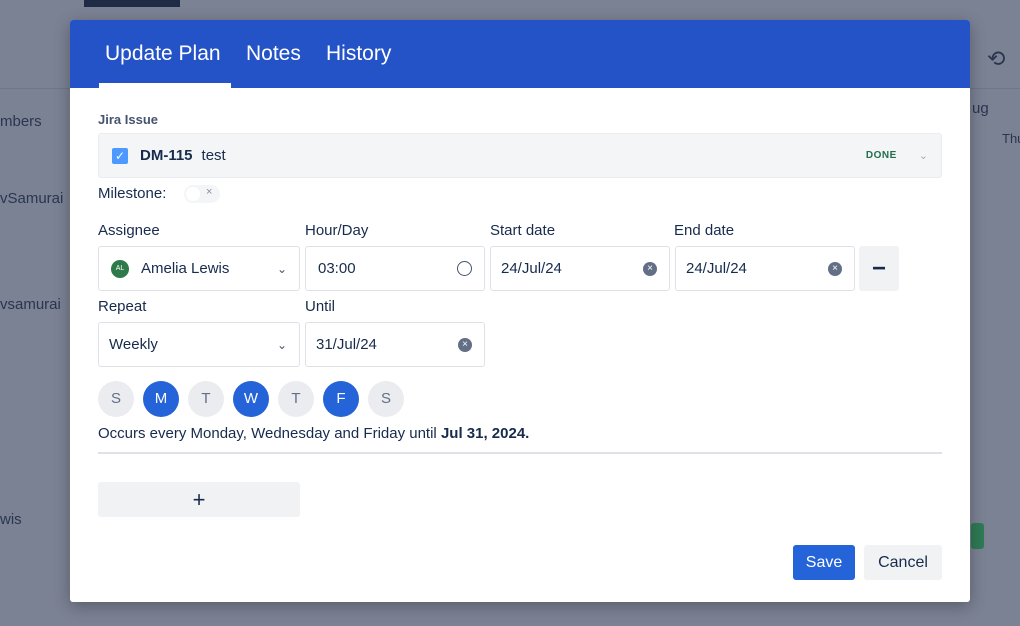 Image resolution: width=1020 pixels, height=626 pixels. I want to click on modal-header: Update Plan Notes History, so click(520, 54).